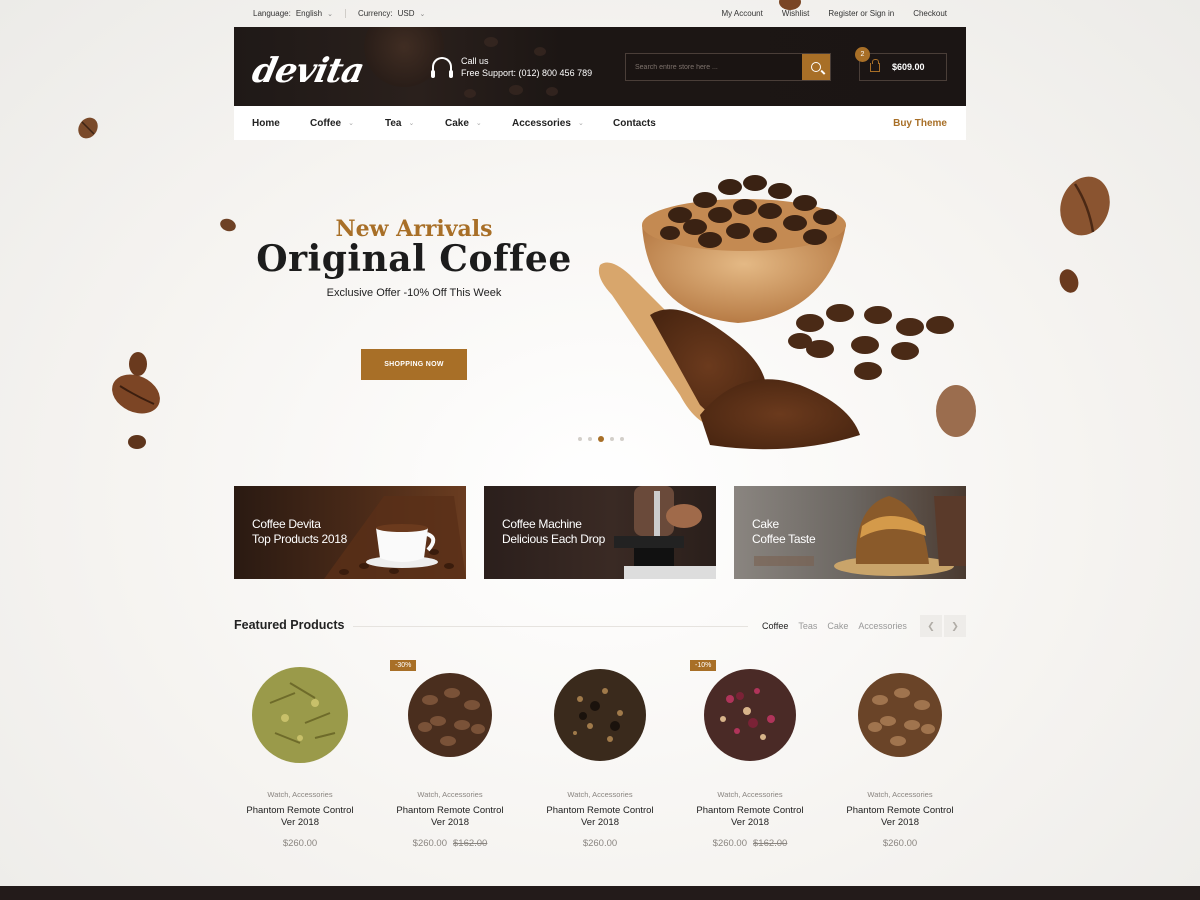  What do you see at coordinates (862, 54) in the screenshot?
I see `cart-count-badge: 2` at bounding box center [862, 54].